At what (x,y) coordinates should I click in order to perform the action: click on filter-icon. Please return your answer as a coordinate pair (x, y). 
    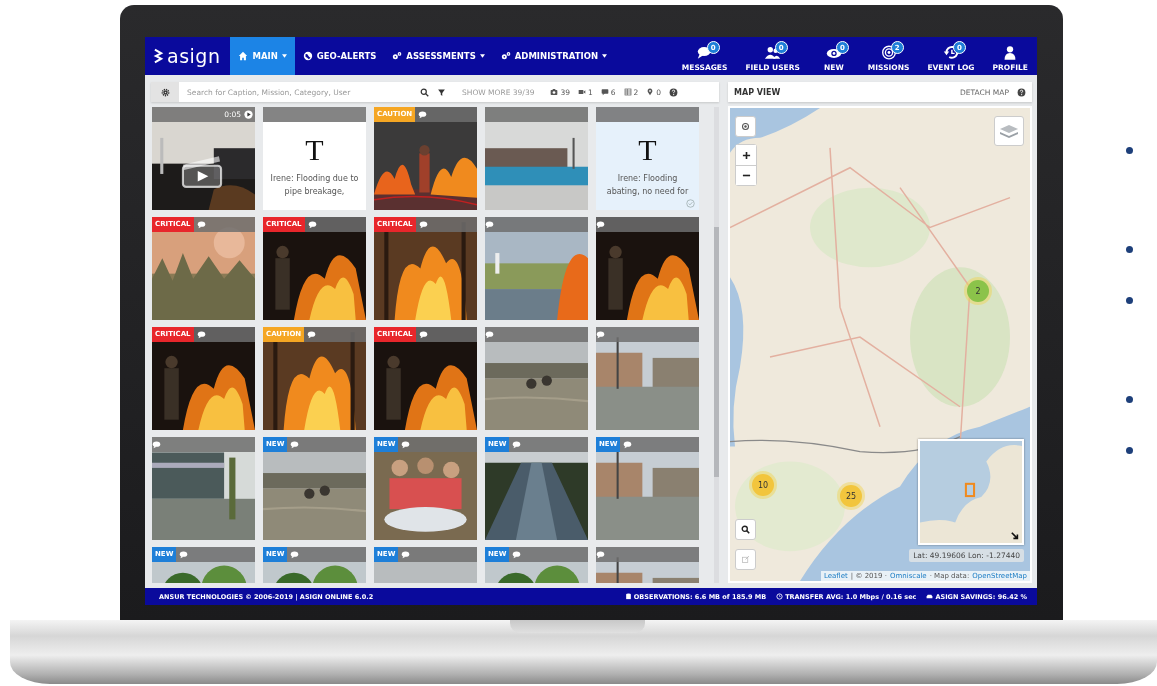
    Looking at the image, I should click on (441, 92).